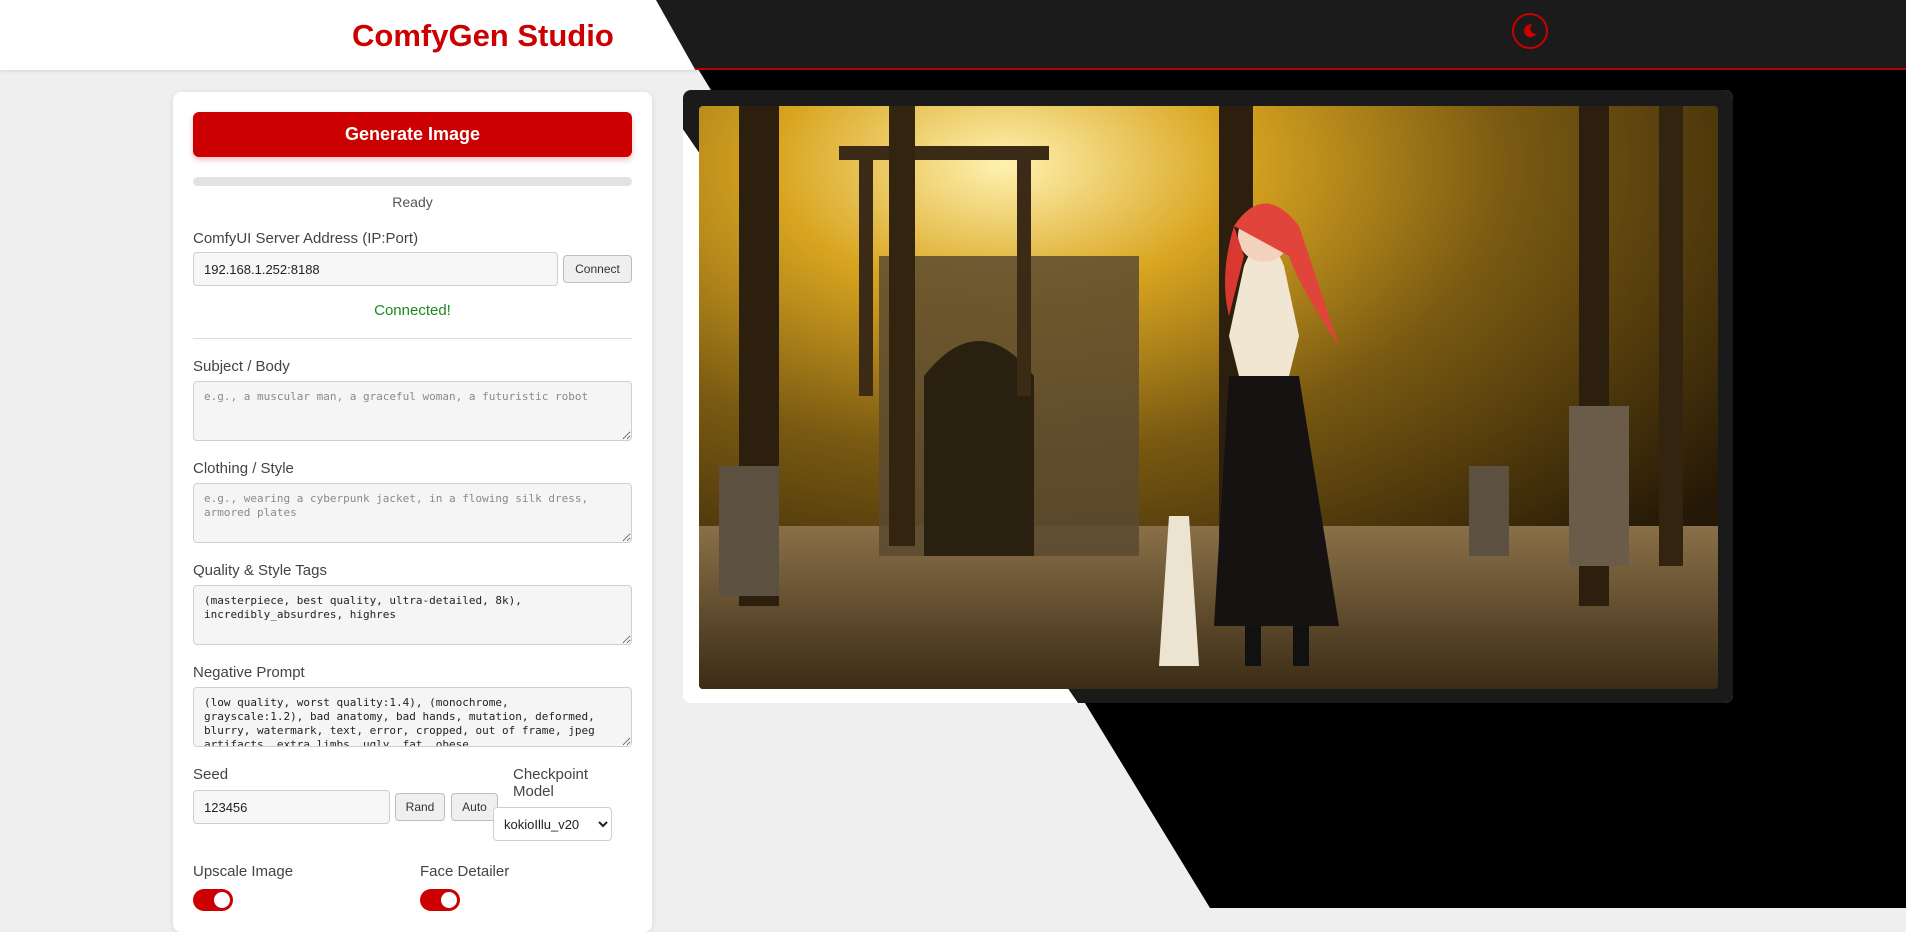 The height and width of the screenshot is (932, 1906). Describe the element at coordinates (412, 338) in the screenshot. I see `divider` at that location.